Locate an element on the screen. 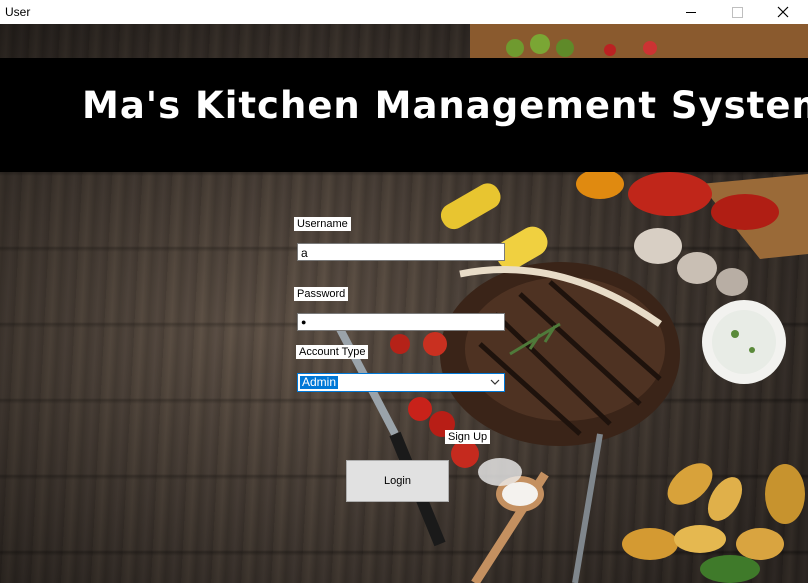 Image resolution: width=808 pixels, height=583 pixels. signup-link: Sign Up is located at coordinates (468, 437).